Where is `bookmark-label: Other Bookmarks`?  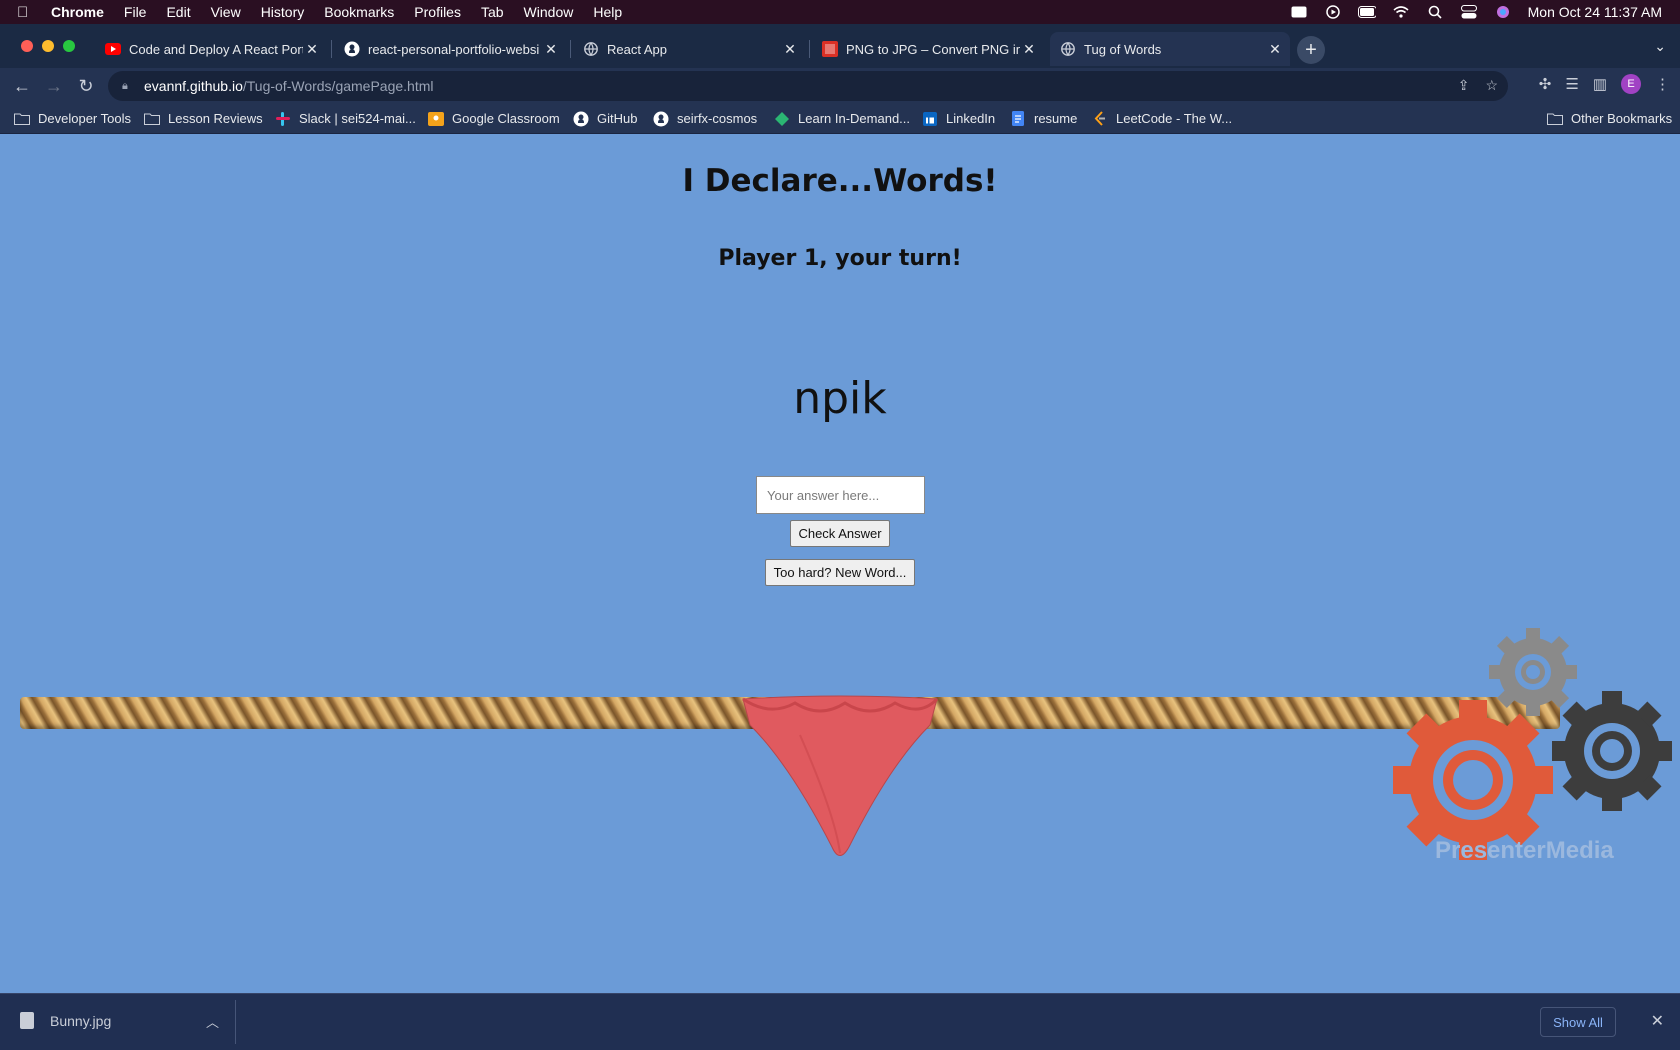
bookmark-label: Other Bookmarks is located at coordinates (1622, 118).